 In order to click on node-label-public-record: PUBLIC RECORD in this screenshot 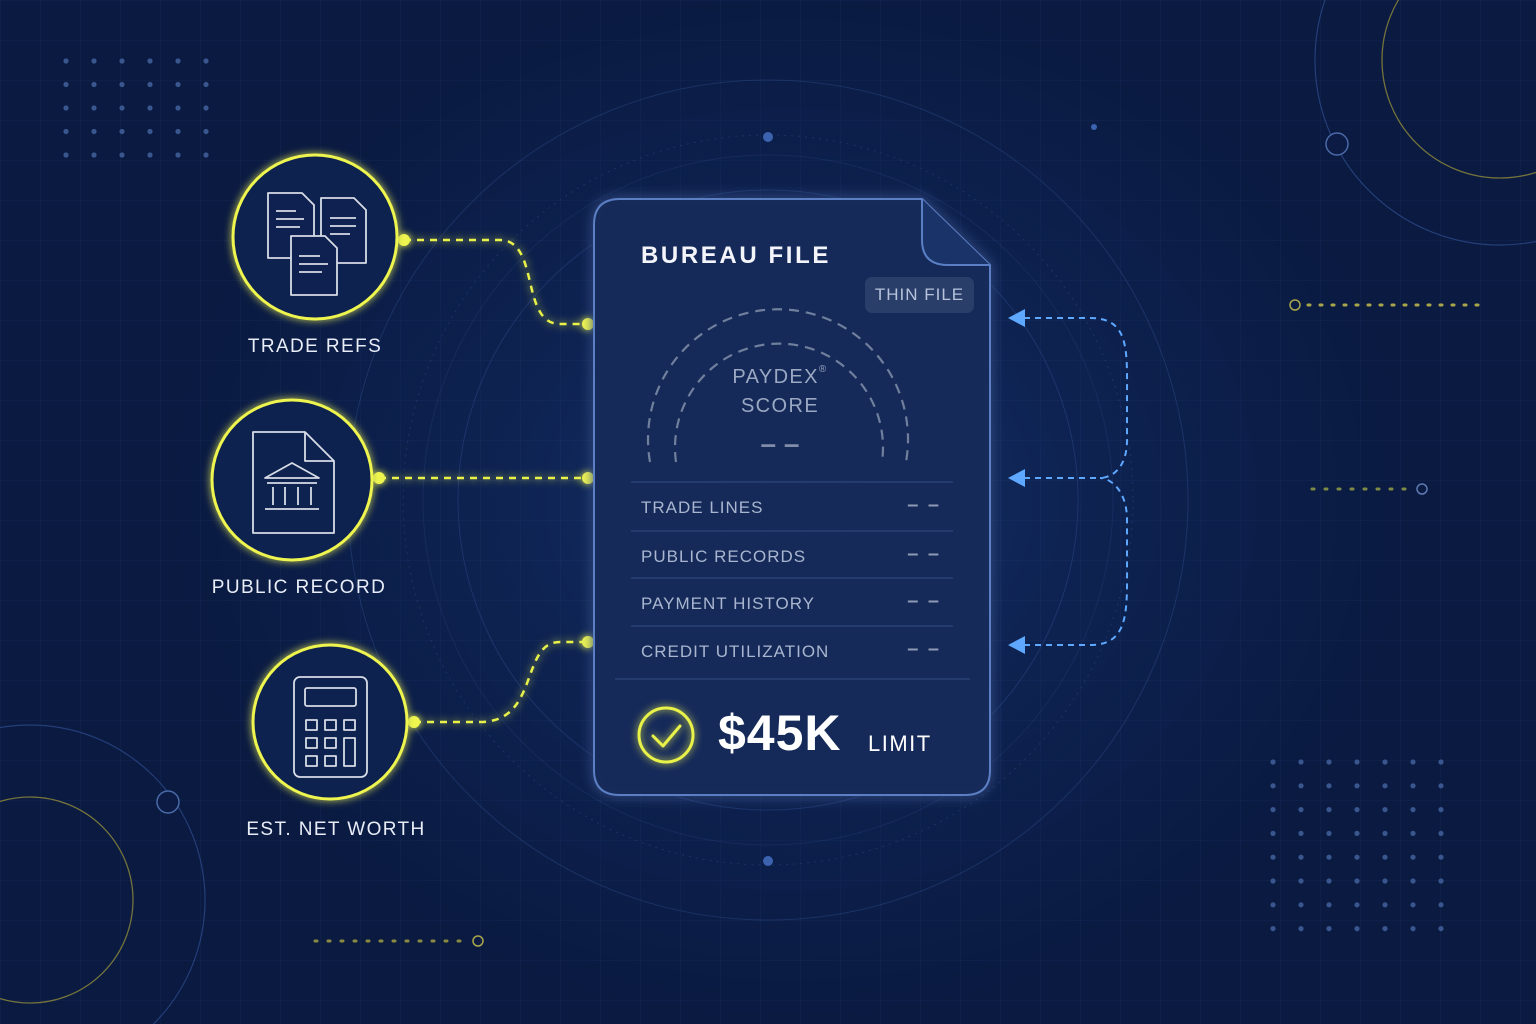, I will do `click(299, 587)`.